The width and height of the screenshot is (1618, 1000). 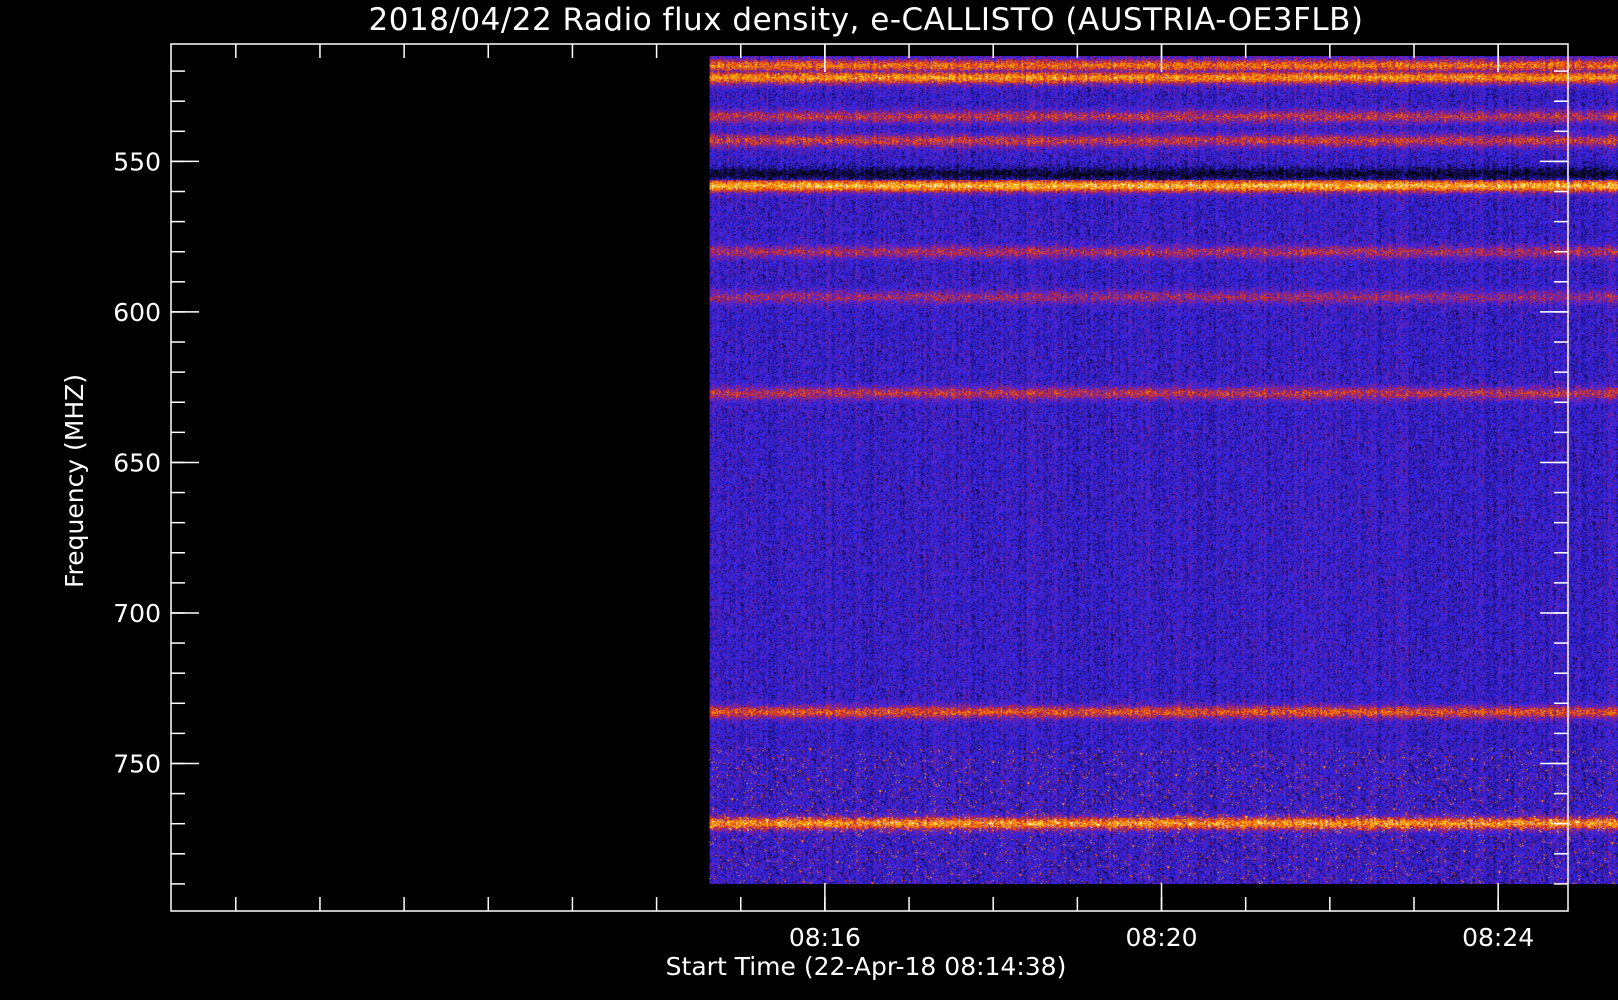 What do you see at coordinates (137, 462) in the screenshot?
I see `y-tick-label: 650` at bounding box center [137, 462].